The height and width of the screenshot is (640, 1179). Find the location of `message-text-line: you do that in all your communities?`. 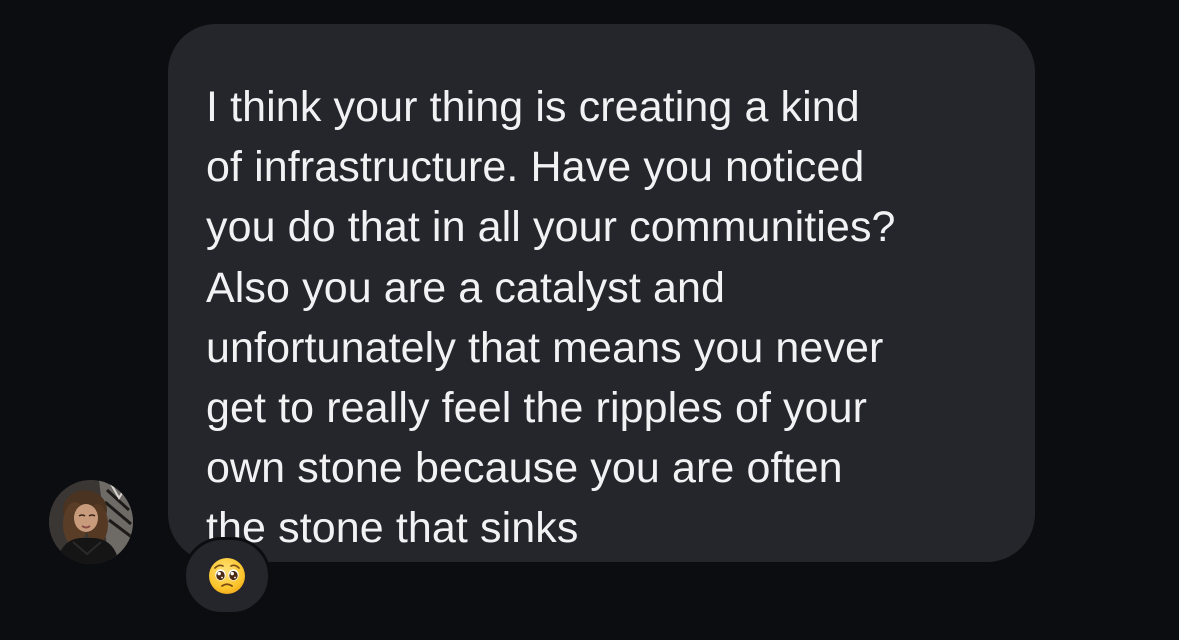

message-text-line: you do that in all your communities? is located at coordinates (551, 227).